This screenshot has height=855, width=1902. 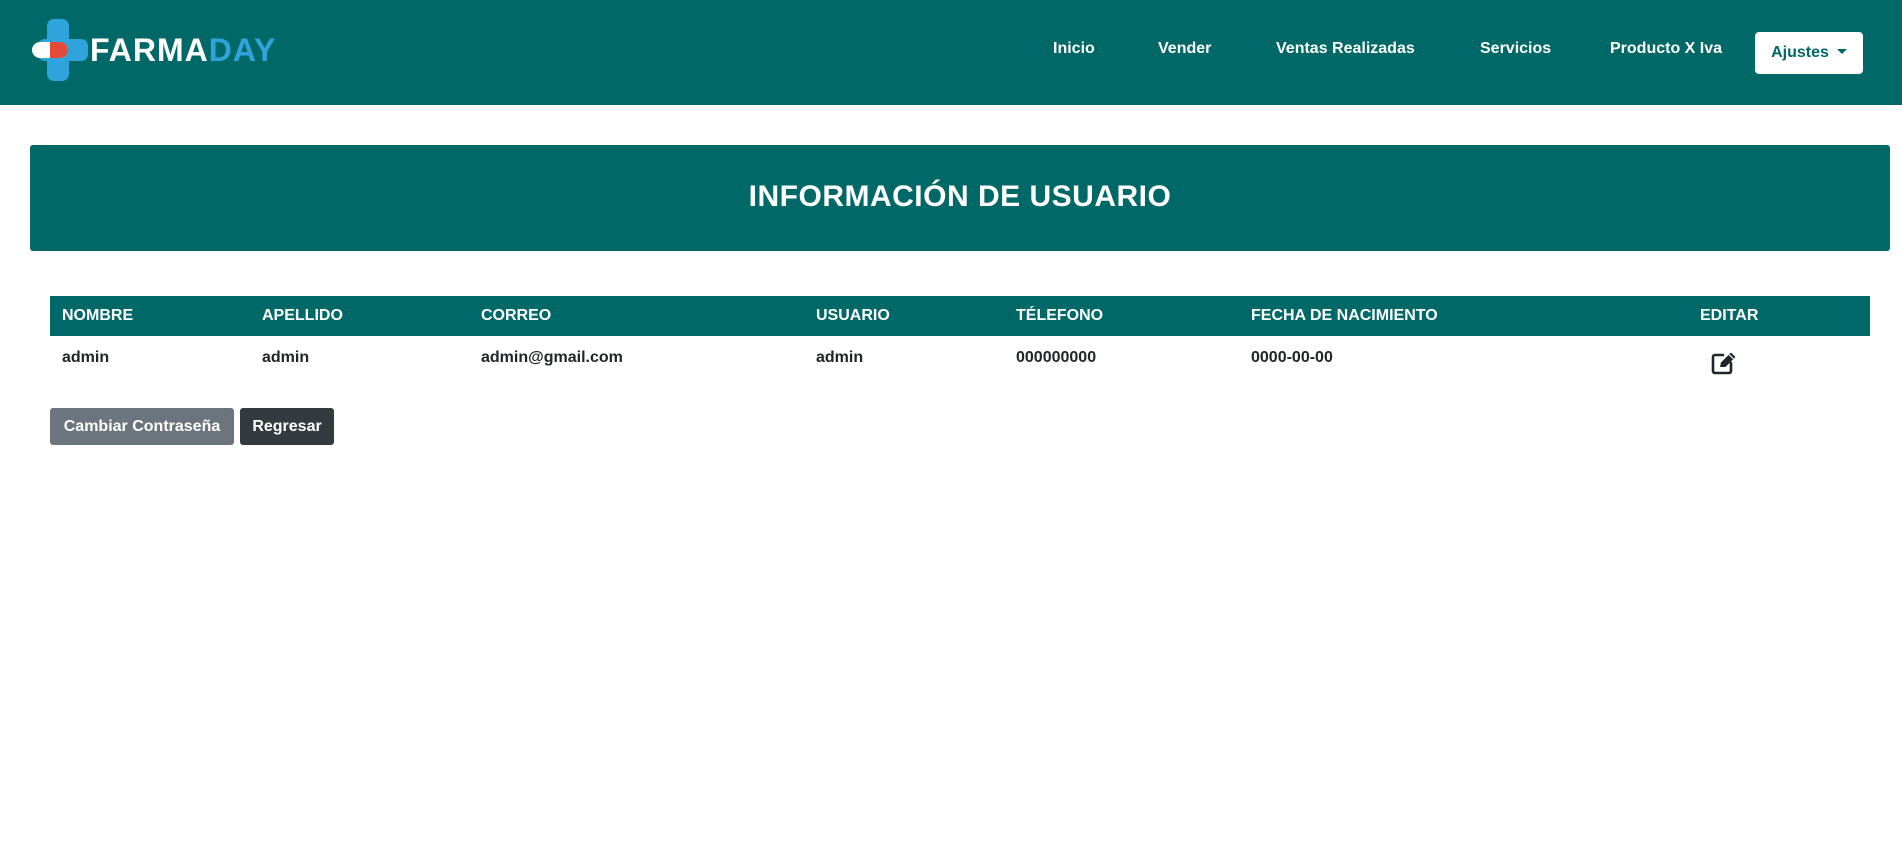 I want to click on cell-correo: admin@gmail.com, so click(x=552, y=357).